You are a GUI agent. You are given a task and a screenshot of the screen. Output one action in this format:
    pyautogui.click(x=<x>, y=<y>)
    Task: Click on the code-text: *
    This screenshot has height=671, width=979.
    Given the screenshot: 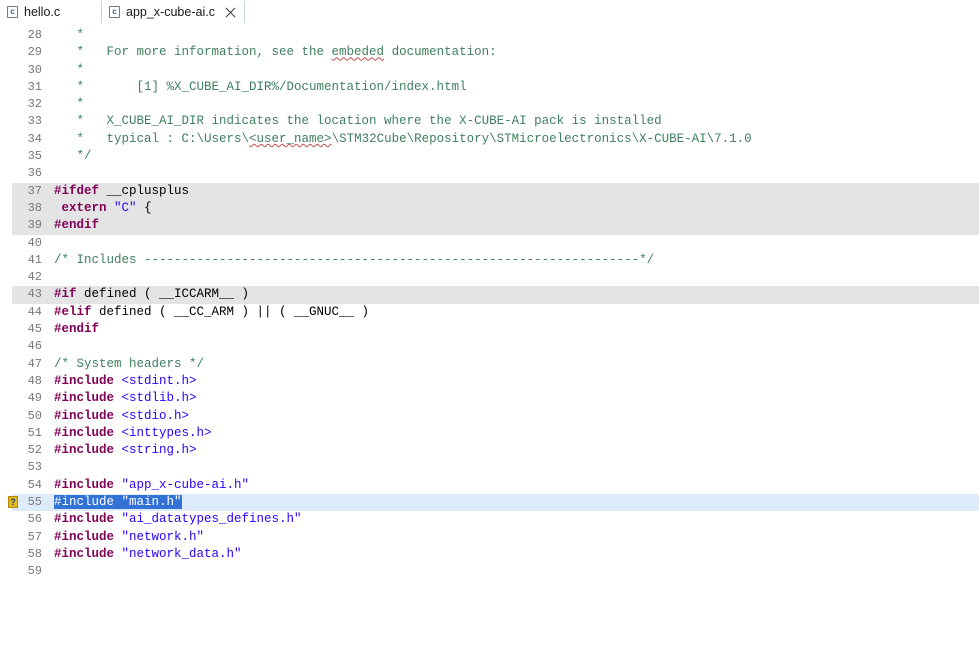 What is the action you would take?
    pyautogui.click(x=69, y=104)
    